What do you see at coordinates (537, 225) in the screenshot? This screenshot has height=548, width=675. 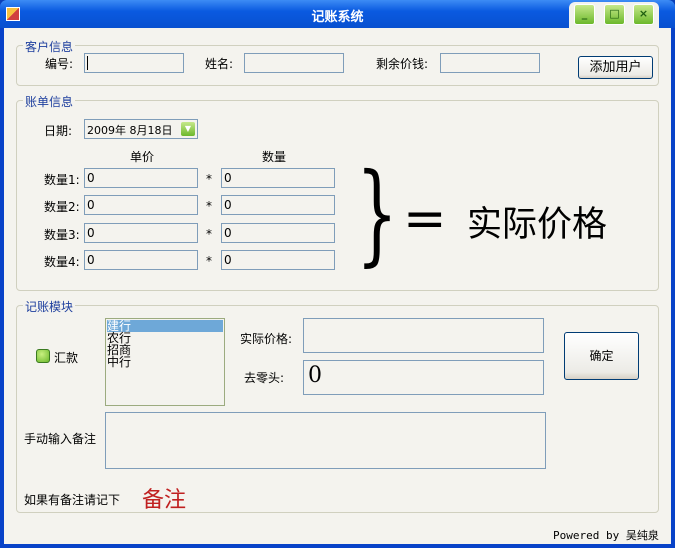 I see `actual-price-title: 实际价格` at bounding box center [537, 225].